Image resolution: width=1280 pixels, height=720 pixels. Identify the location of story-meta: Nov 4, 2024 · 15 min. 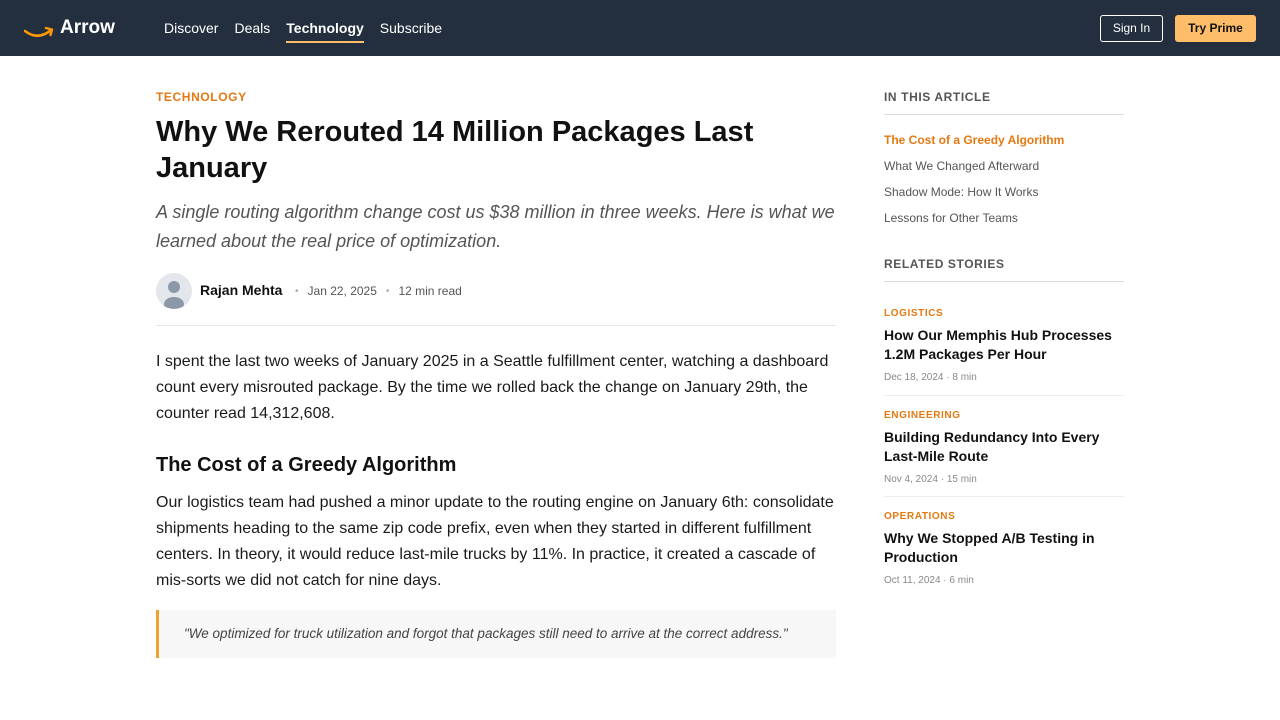
(930, 479).